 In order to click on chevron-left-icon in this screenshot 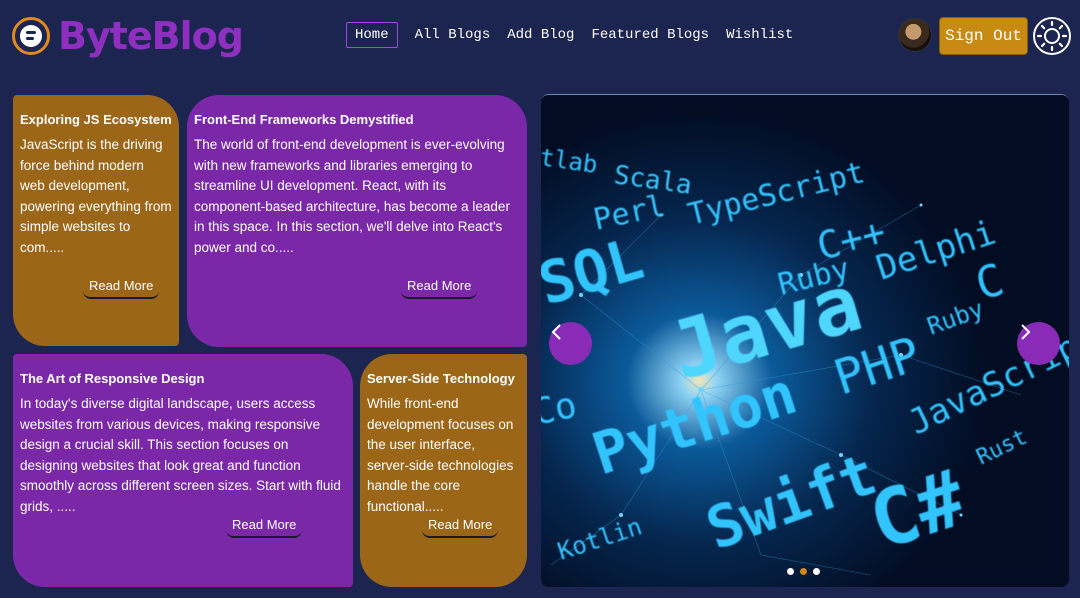, I will do `click(556, 332)`.